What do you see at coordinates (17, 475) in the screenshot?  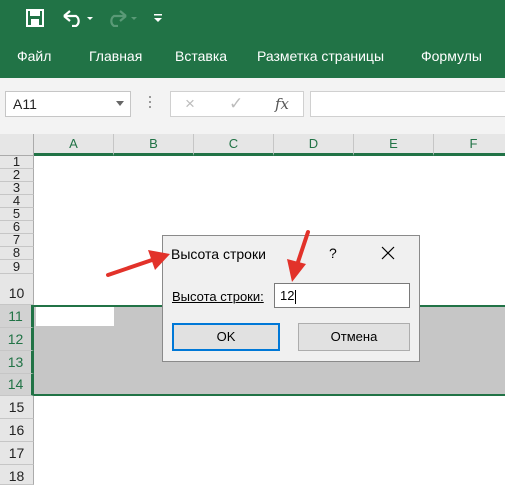 I see `row-header-18: 18` at bounding box center [17, 475].